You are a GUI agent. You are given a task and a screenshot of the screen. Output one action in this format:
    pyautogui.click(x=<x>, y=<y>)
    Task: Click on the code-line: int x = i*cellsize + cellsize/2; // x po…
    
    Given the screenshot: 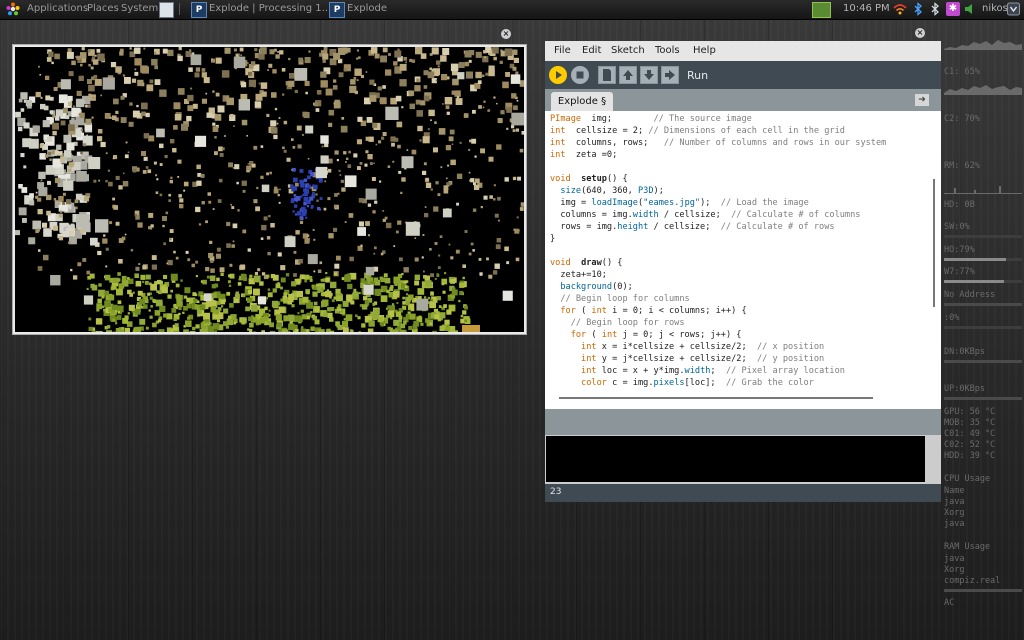 What is the action you would take?
    pyautogui.click(x=687, y=347)
    